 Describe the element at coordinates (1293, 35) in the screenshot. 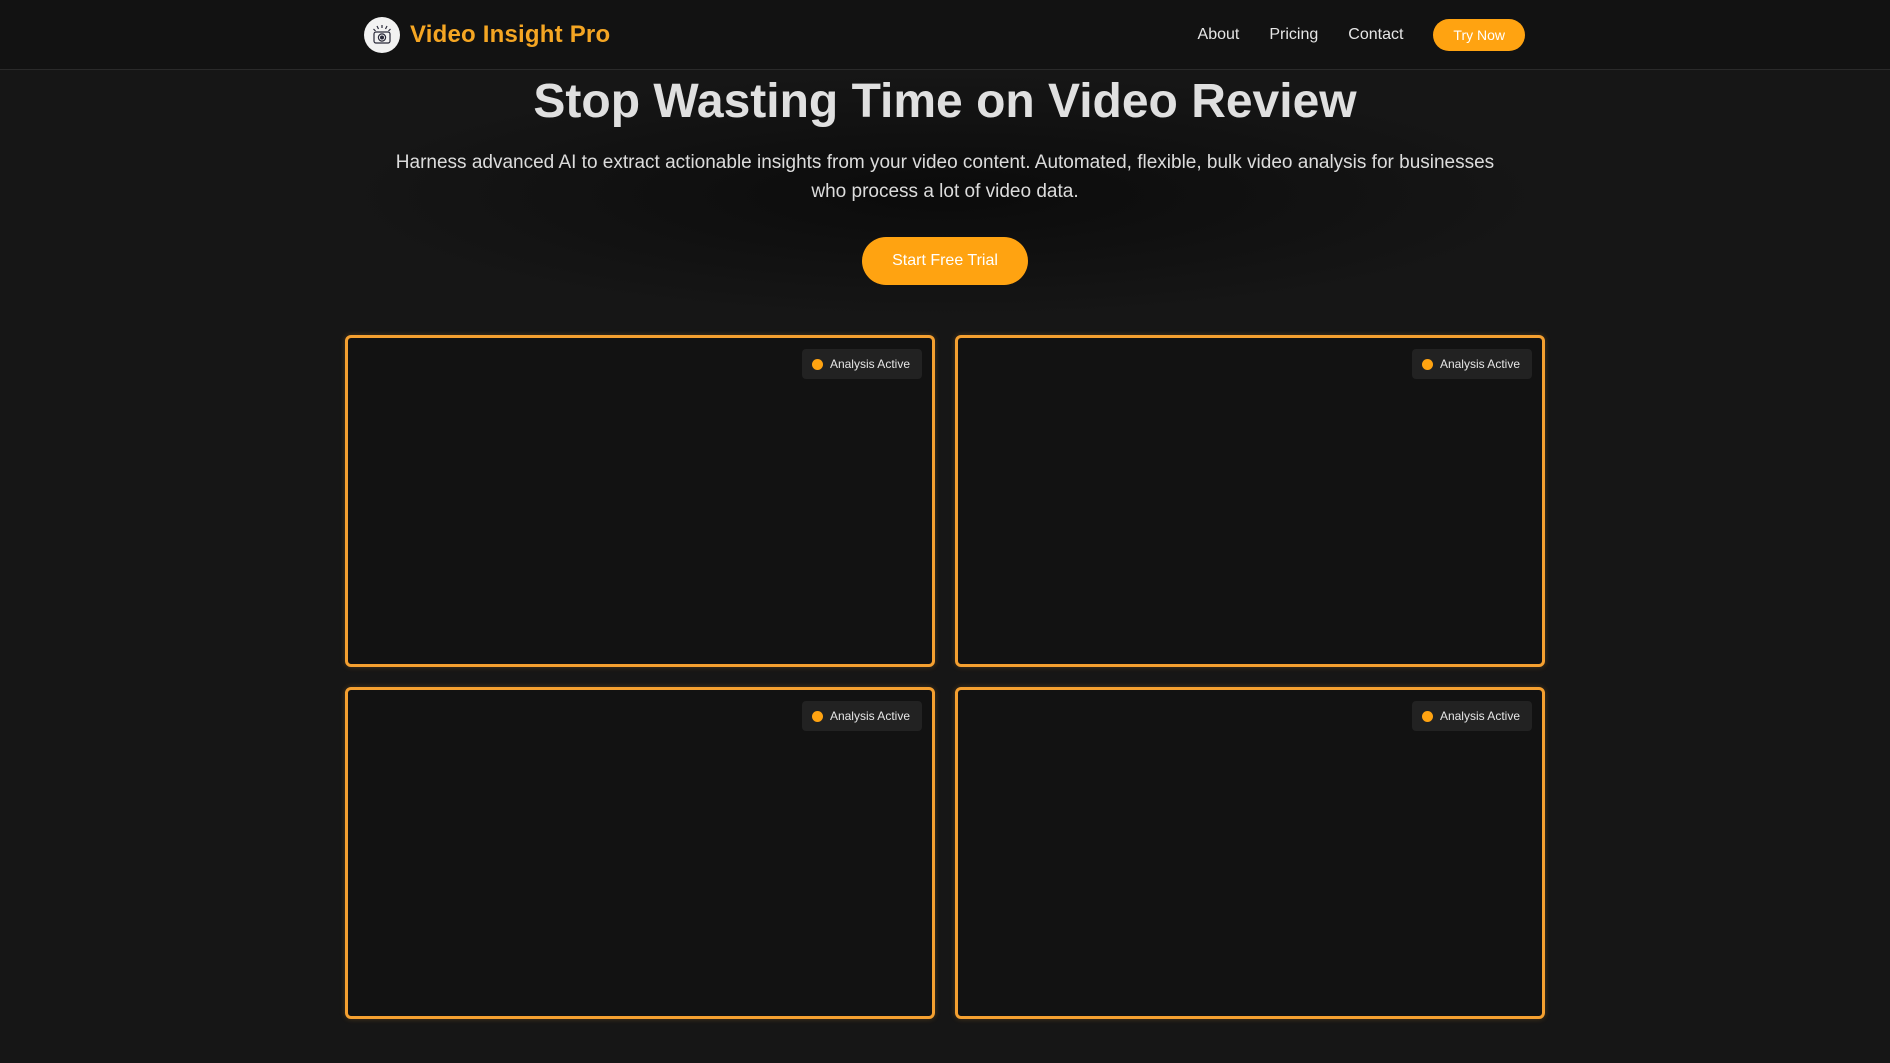

I see `nav-pricing-link: Pricing` at that location.